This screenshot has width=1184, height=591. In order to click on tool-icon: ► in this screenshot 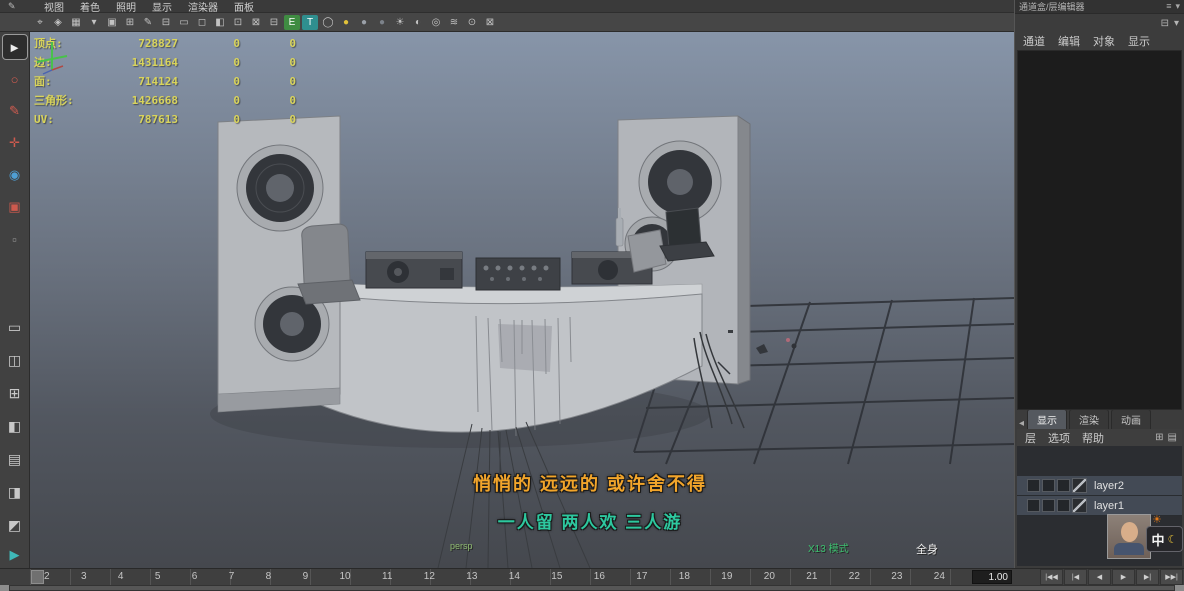, I will do `click(14, 47)`.